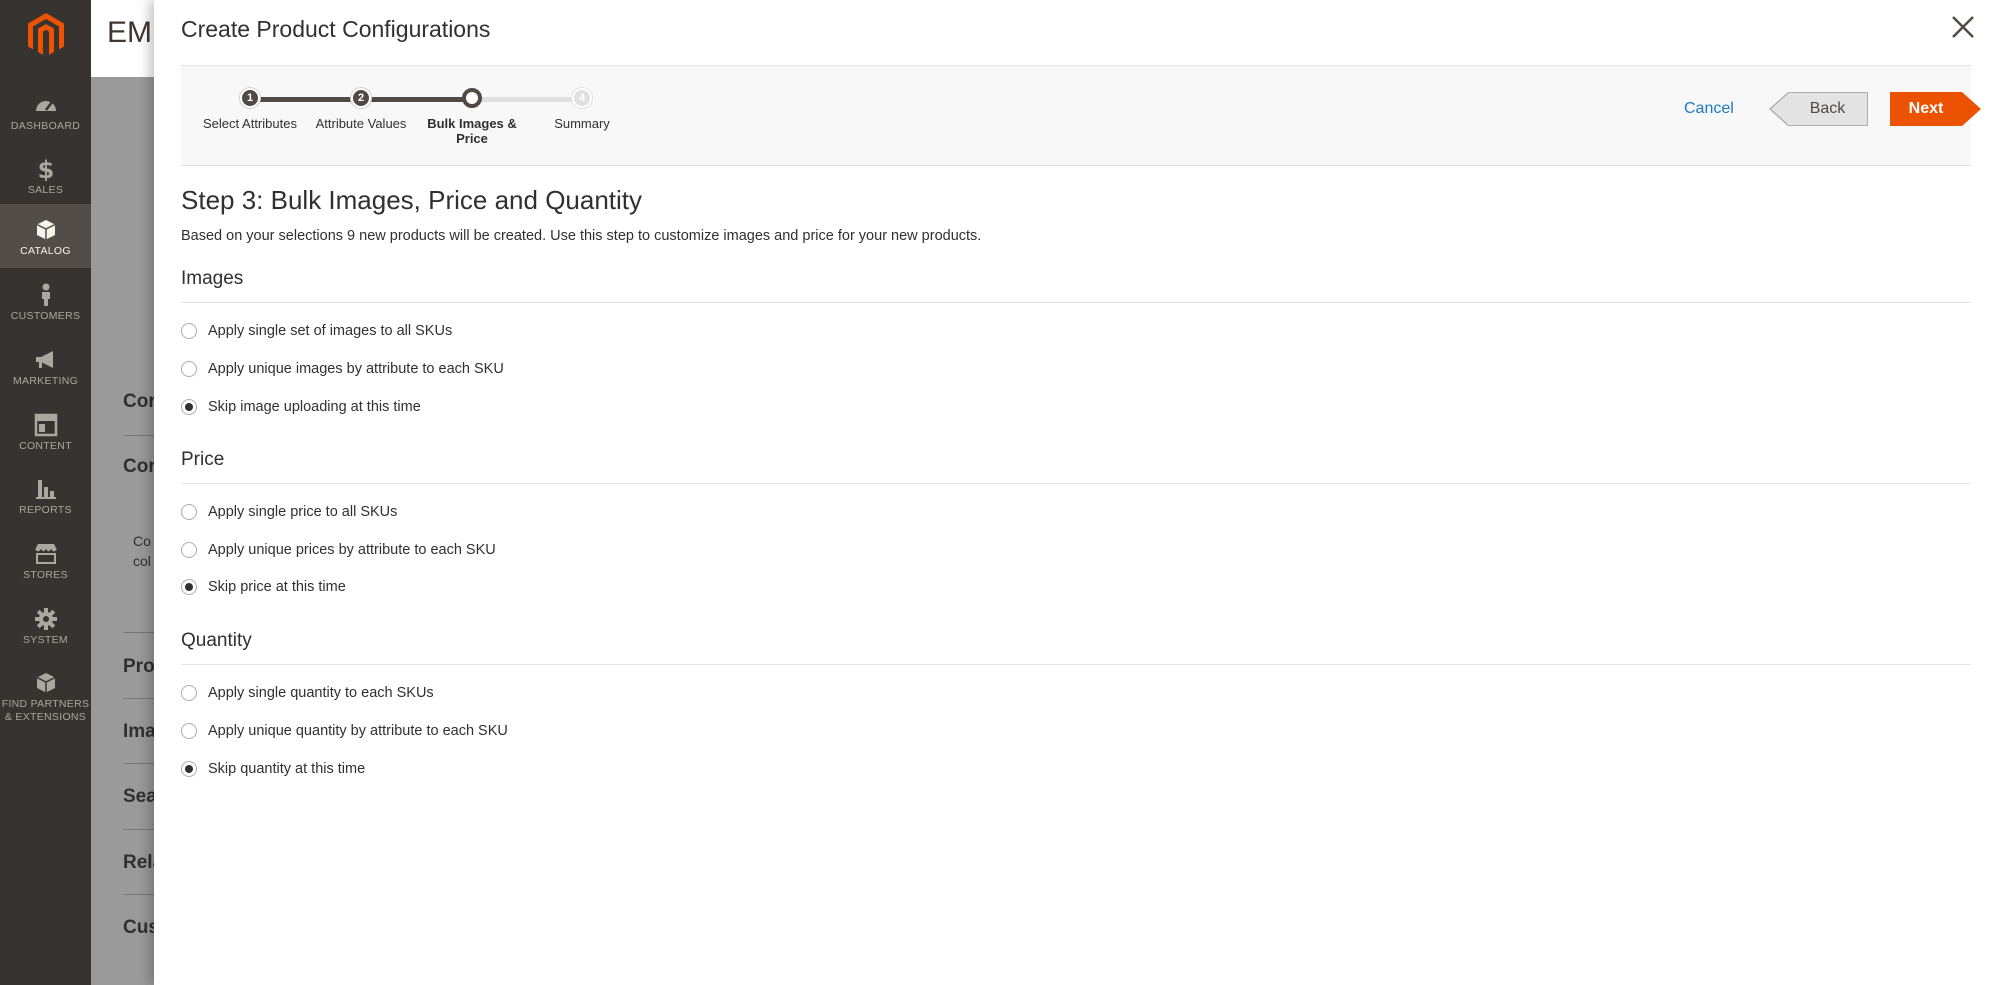  What do you see at coordinates (336, 29) in the screenshot?
I see `modal-title: Create Product Configurations` at bounding box center [336, 29].